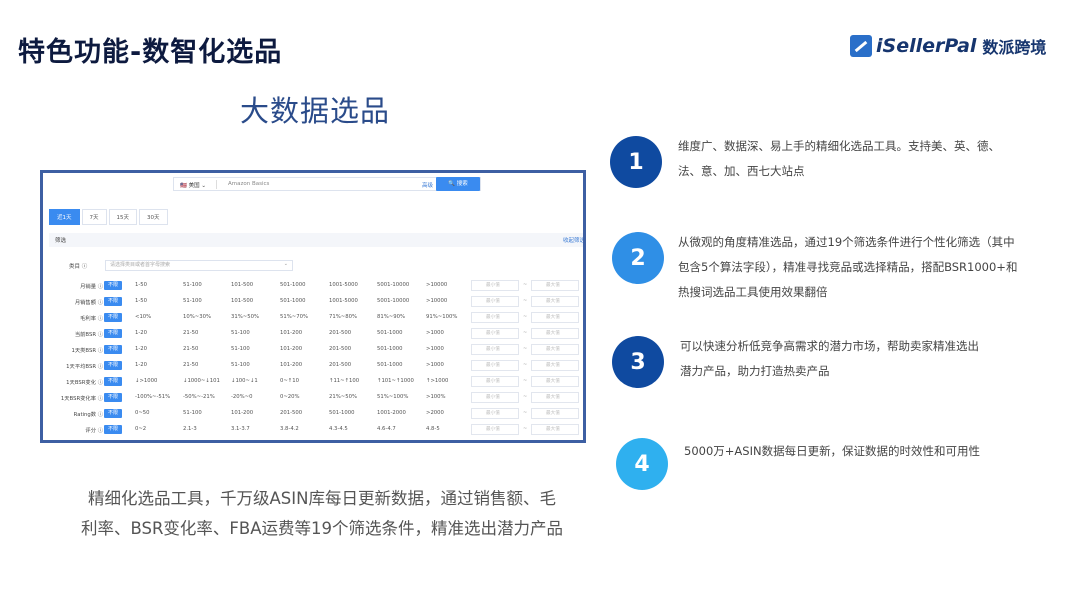  What do you see at coordinates (245, 317) in the screenshot?
I see `filter-option: 31%~50%` at bounding box center [245, 317].